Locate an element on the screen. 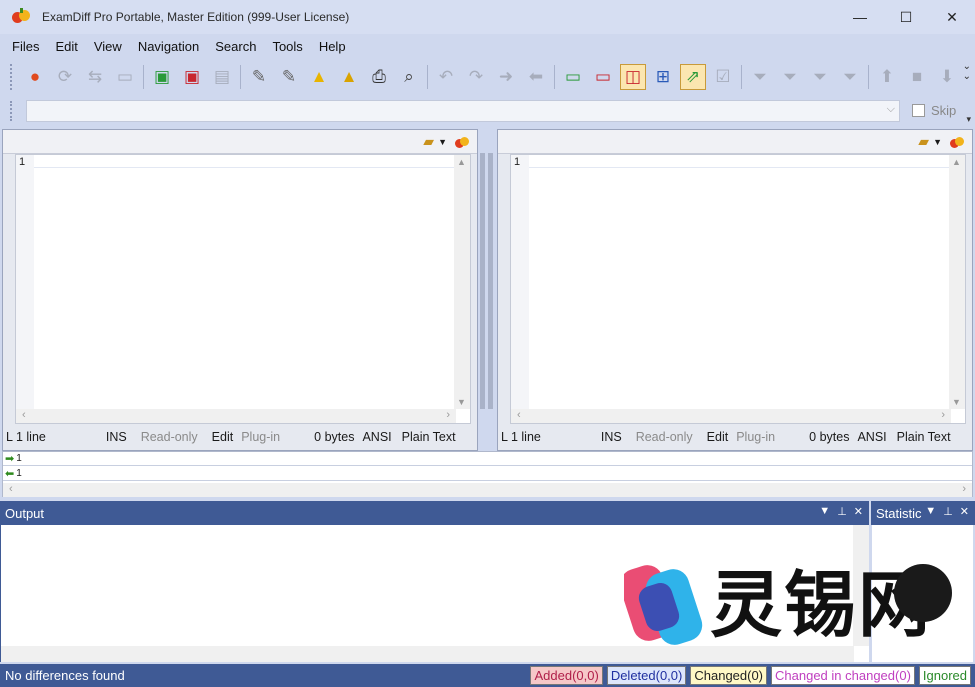 This screenshot has width=975, height=687. filter-4-icon: ⏷ is located at coordinates (850, 77).